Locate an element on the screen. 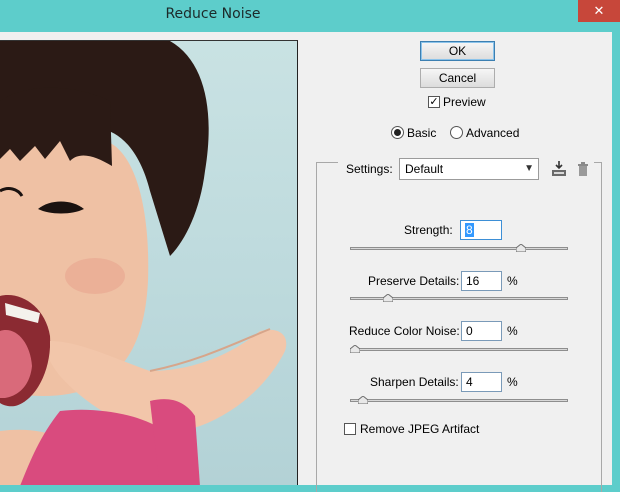  cancel-button: Cancel is located at coordinates (457, 78).